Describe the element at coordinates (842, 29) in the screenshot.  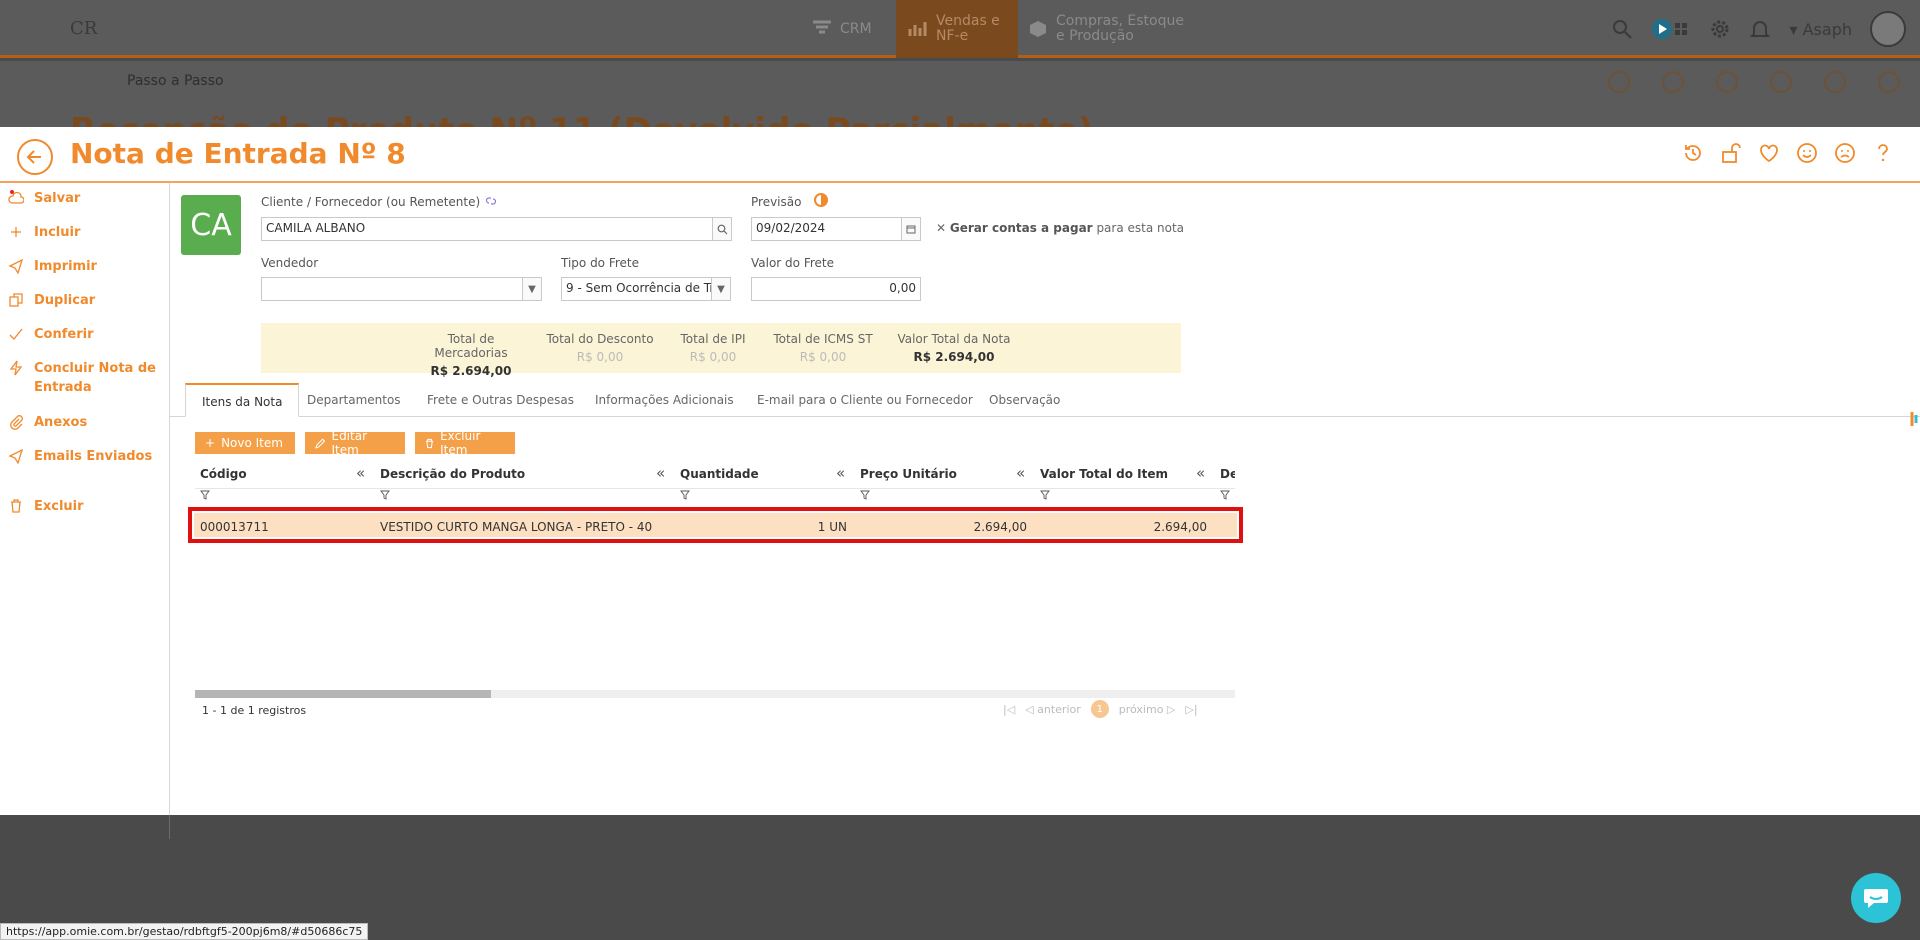
I see `nav-crm: CRM` at that location.